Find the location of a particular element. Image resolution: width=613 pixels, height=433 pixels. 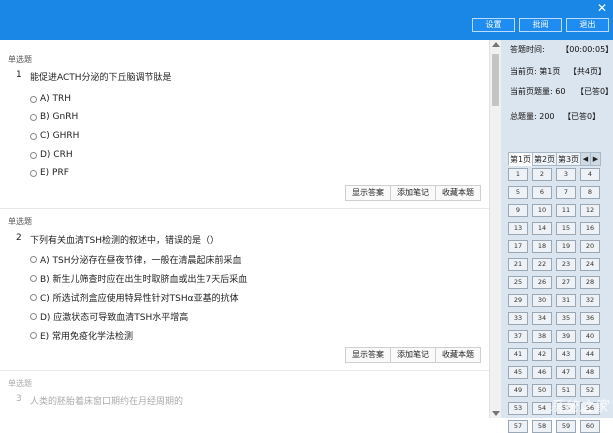

question-cell: 46 is located at coordinates (542, 372).